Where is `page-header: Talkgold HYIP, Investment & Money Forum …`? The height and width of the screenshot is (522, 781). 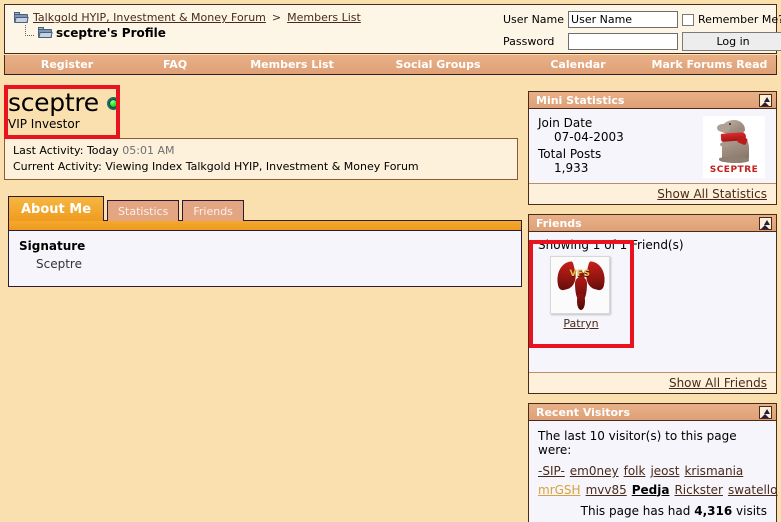 page-header: Talkgold HYIP, Investment & Money Forum … is located at coordinates (392, 29).